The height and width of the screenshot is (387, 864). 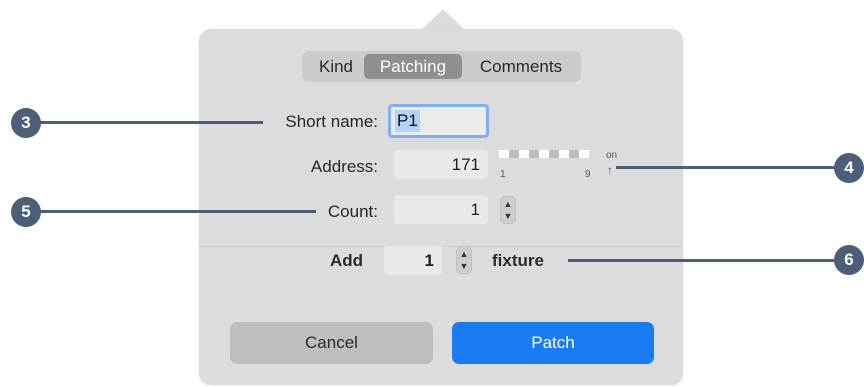 I want to click on callout-badge-5: 5, so click(x=26, y=212).